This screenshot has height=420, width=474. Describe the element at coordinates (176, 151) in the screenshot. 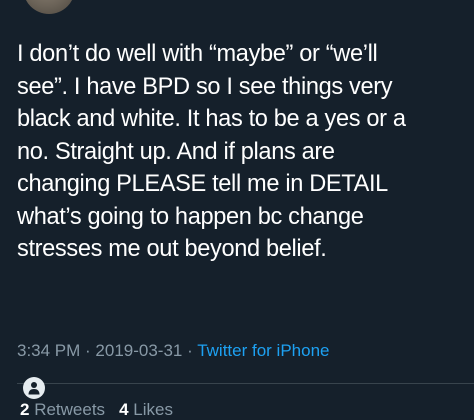

I see `tweet-line: no. Straight up. And if plans are` at that location.